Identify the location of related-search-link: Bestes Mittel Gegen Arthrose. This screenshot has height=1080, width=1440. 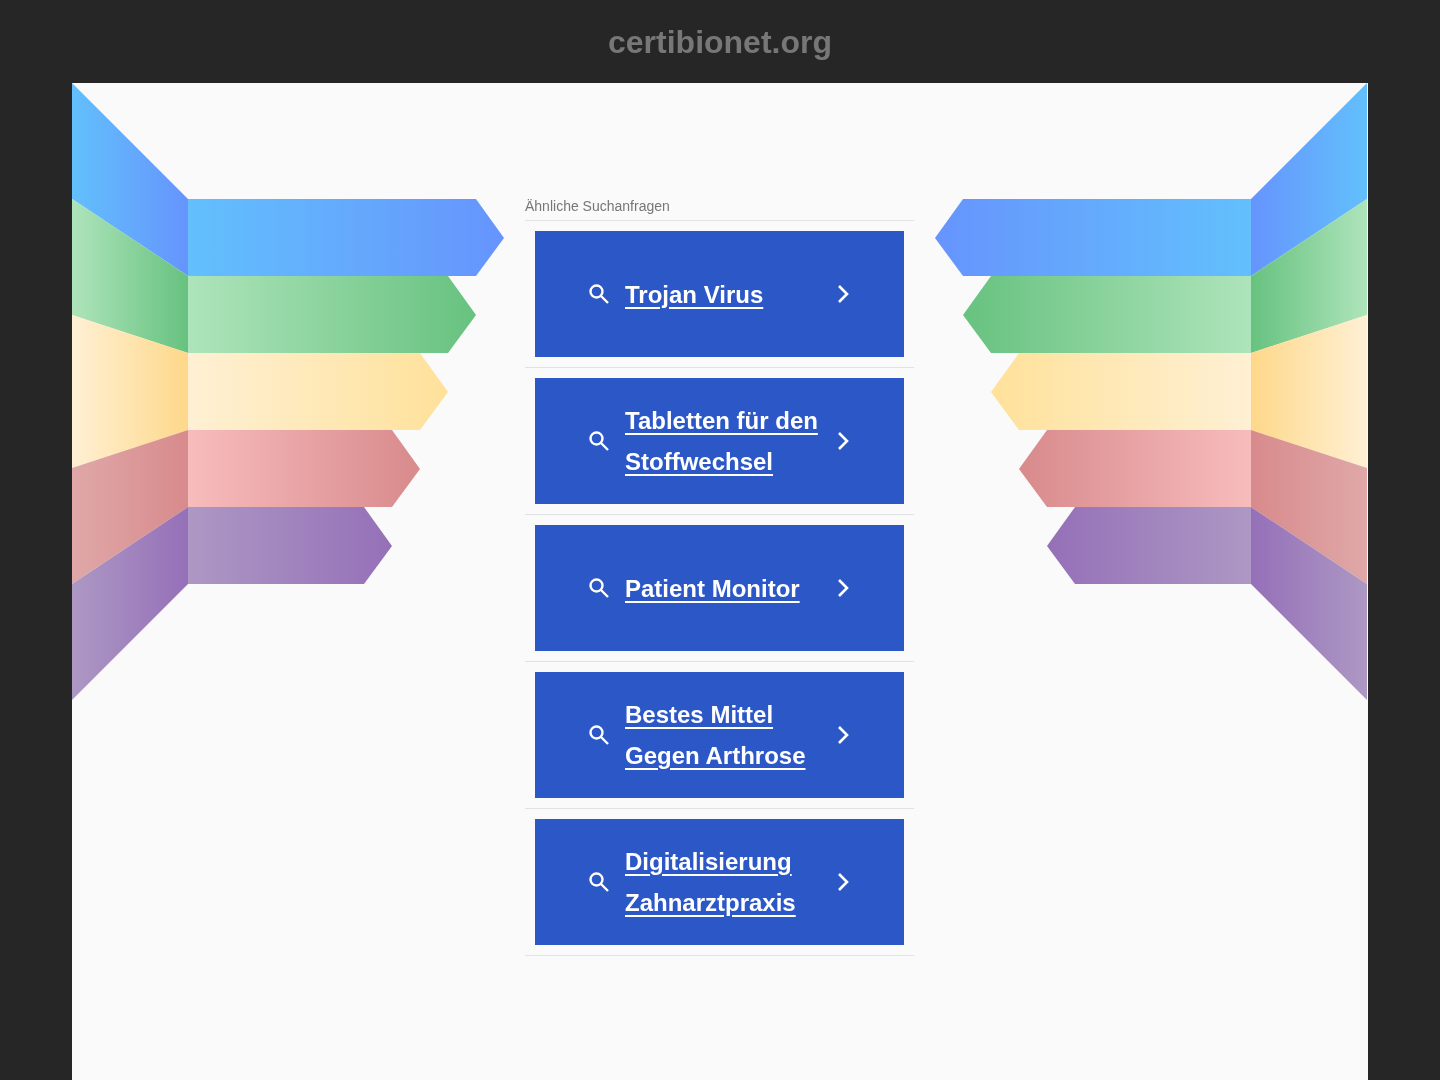
(719, 735).